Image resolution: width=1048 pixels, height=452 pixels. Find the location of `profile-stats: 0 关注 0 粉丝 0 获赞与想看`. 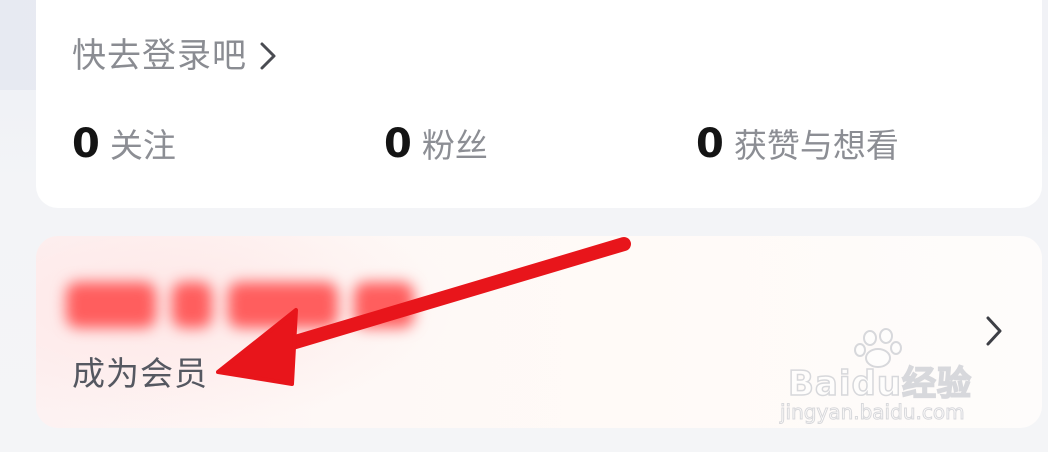

profile-stats: 0 关注 0 粉丝 0 获赞与想看 is located at coordinates (522, 146).